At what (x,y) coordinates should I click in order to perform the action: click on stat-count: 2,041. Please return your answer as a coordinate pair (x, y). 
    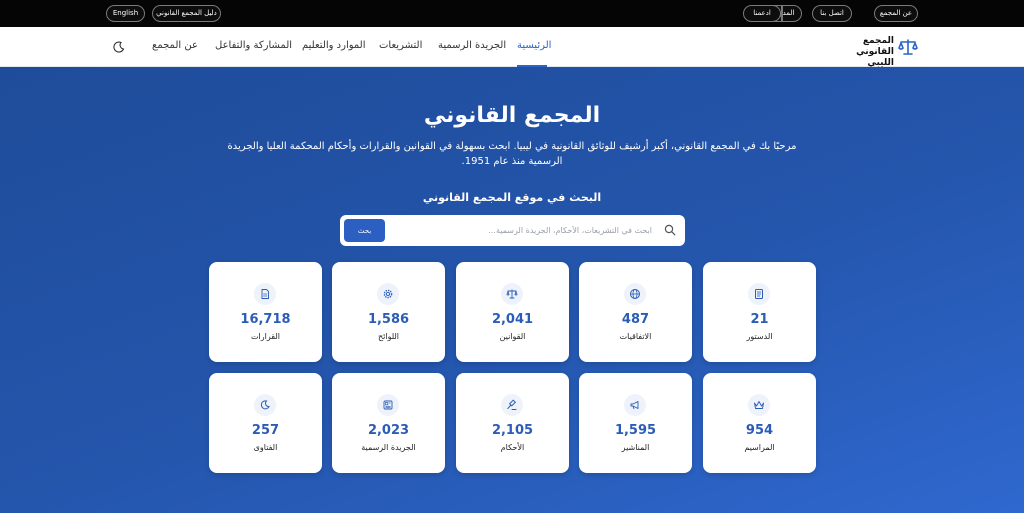
    Looking at the image, I should click on (512, 319).